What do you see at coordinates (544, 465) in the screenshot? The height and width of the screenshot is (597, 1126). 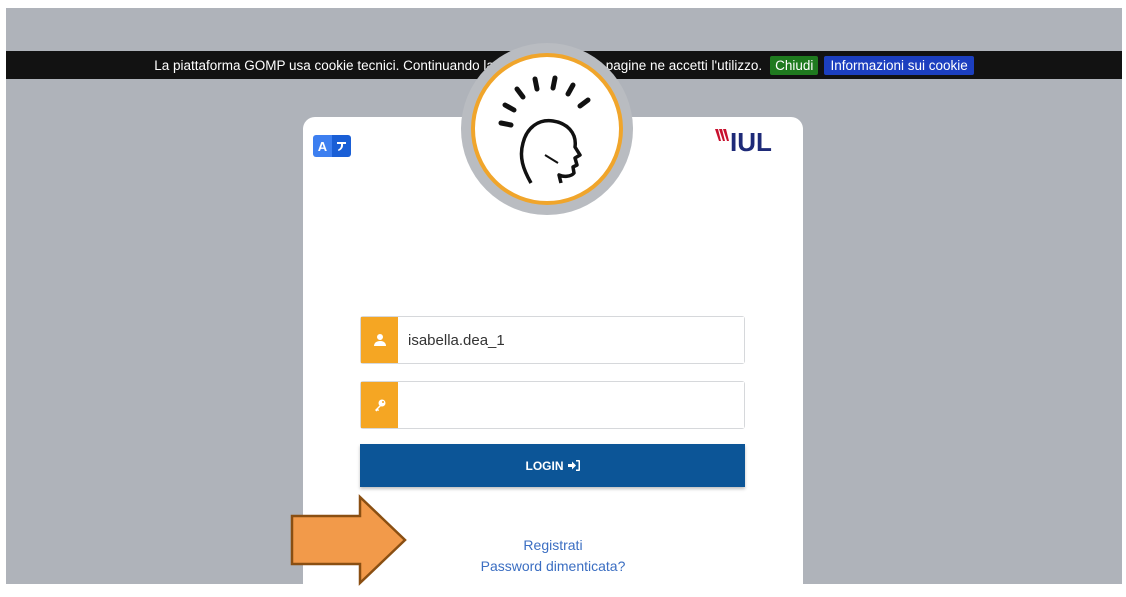 I see `login-label: LOGIN` at bounding box center [544, 465].